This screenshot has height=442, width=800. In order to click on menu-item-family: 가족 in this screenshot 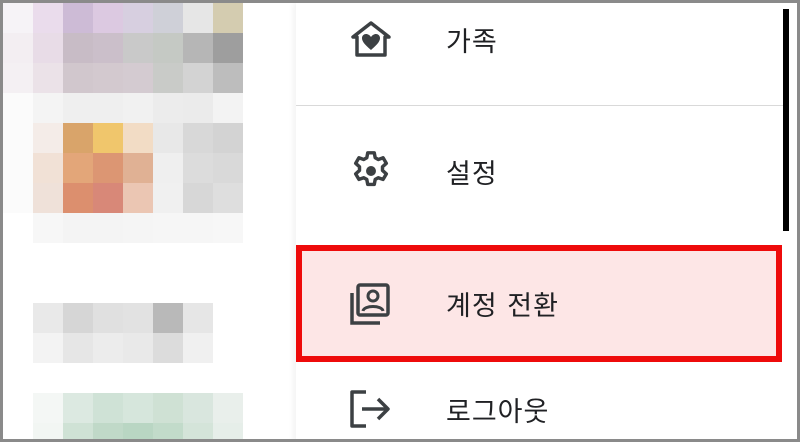, I will do `click(539, 39)`.